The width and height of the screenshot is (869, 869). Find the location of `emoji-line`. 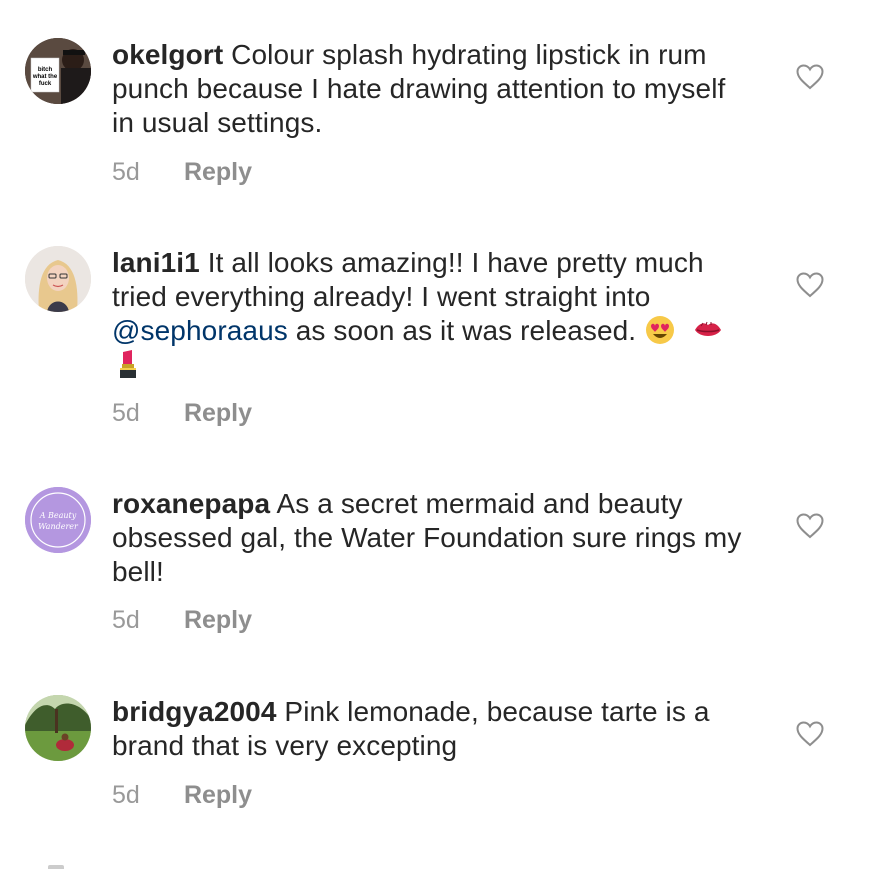

emoji-line is located at coordinates (432, 365).